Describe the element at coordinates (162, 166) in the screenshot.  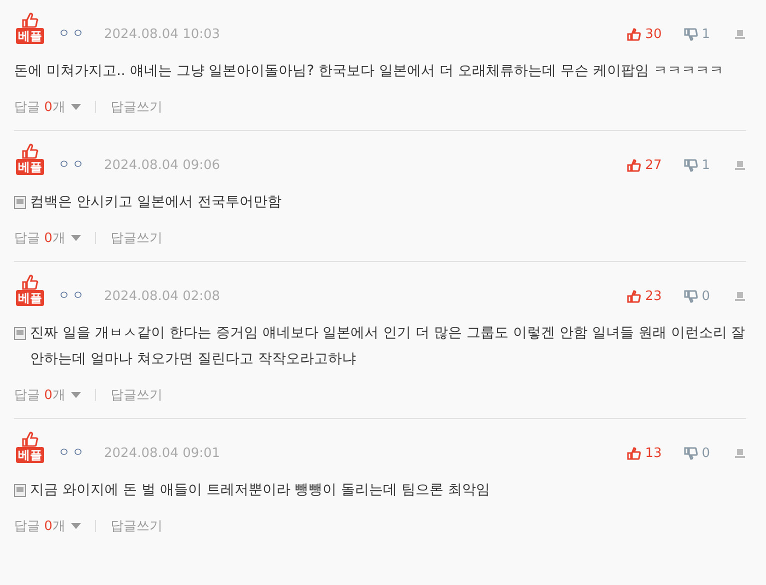
I see `comment-date: 2024.08.04 09:06` at that location.